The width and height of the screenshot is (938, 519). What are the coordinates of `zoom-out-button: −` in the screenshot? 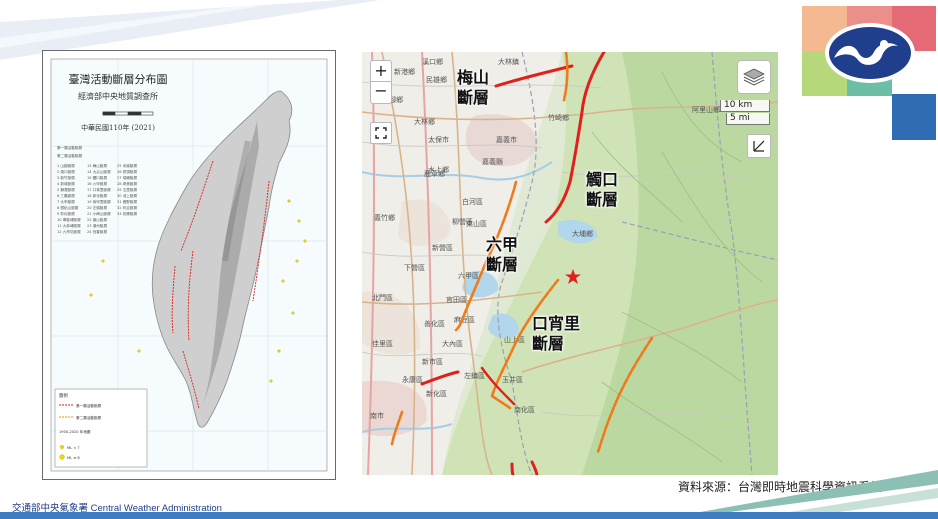 It's located at (381, 93).